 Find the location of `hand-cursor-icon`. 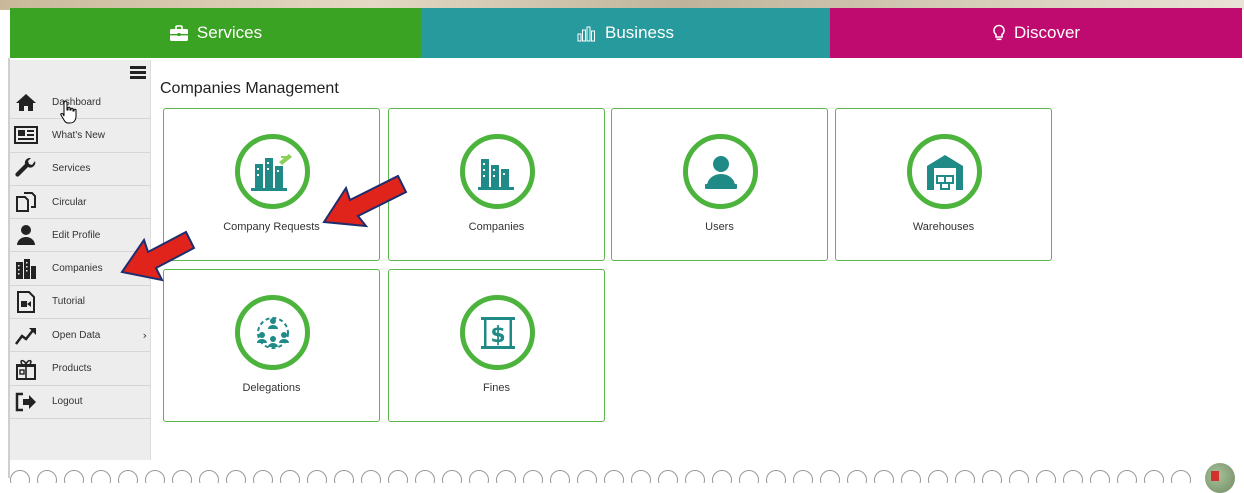

hand-cursor-icon is located at coordinates (68, 112).